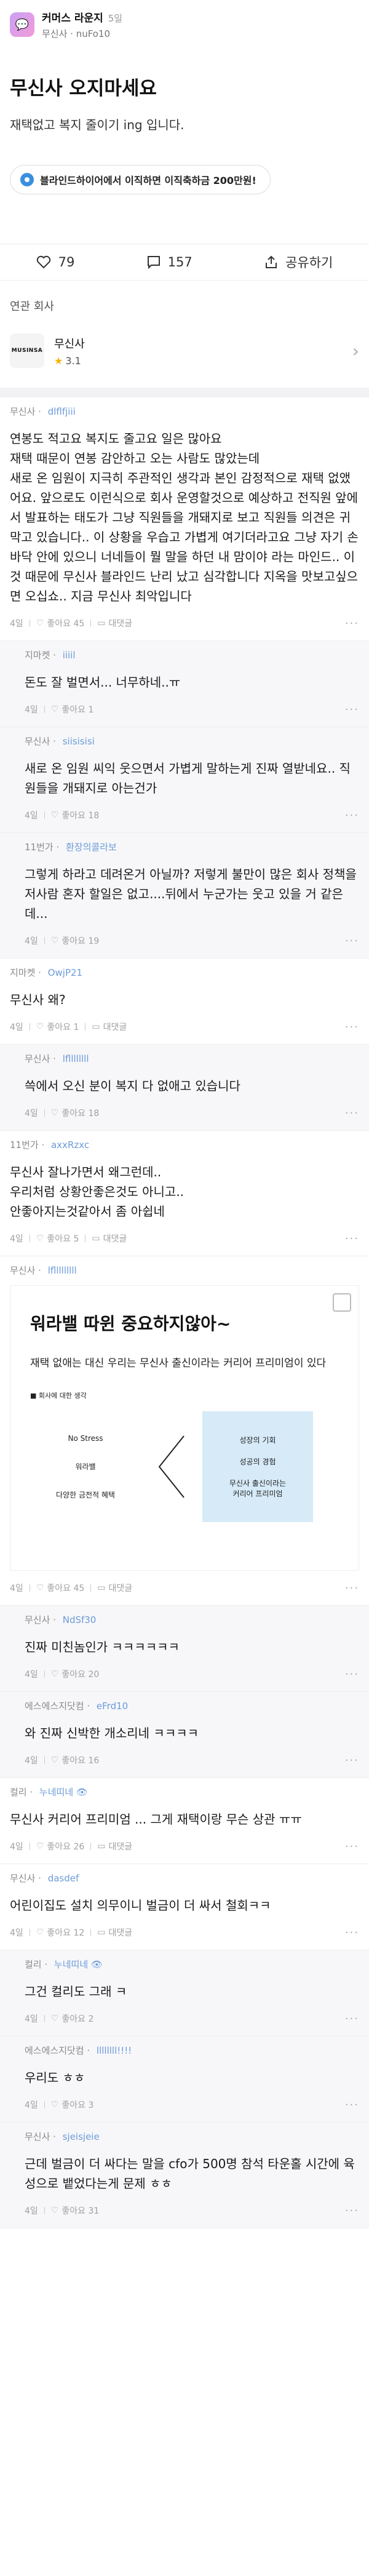 Image resolution: width=369 pixels, height=2576 pixels. What do you see at coordinates (70, 1144) in the screenshot?
I see `comment-author: axxRzxc` at bounding box center [70, 1144].